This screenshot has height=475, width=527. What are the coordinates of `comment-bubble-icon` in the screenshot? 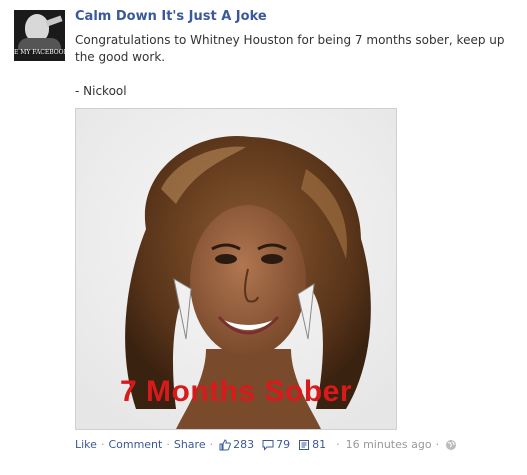 It's located at (268, 445).